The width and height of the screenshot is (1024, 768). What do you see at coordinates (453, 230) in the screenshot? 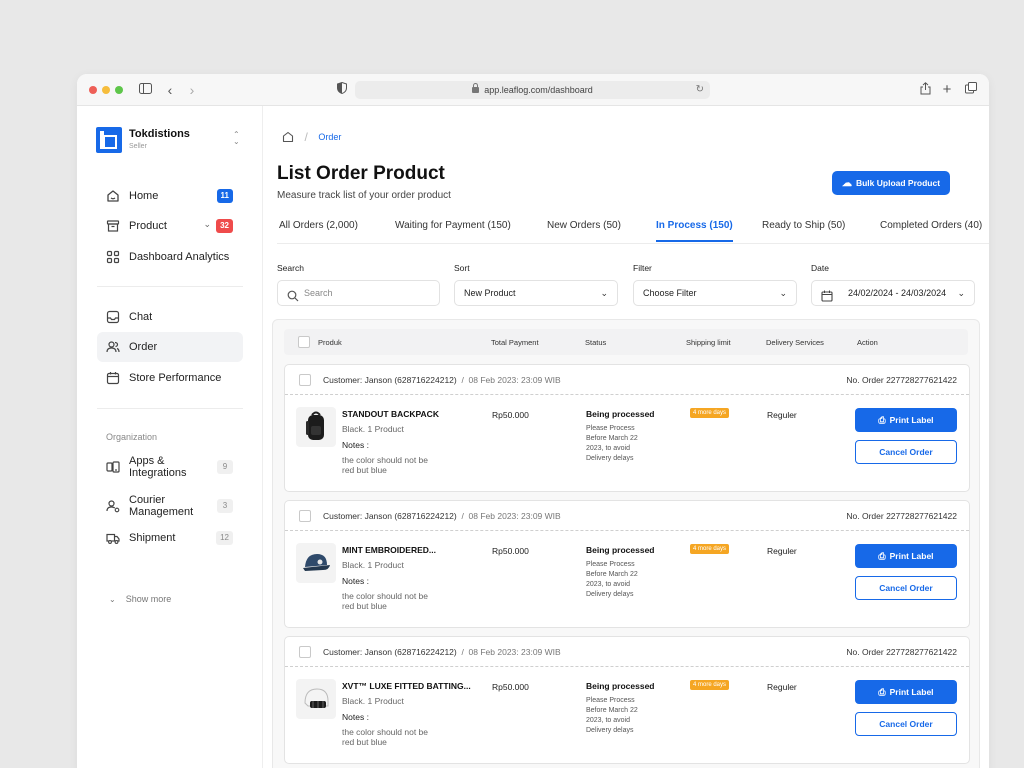
I see `tab-waiting-for-payment: Waiting for Payment (150)` at bounding box center [453, 230].